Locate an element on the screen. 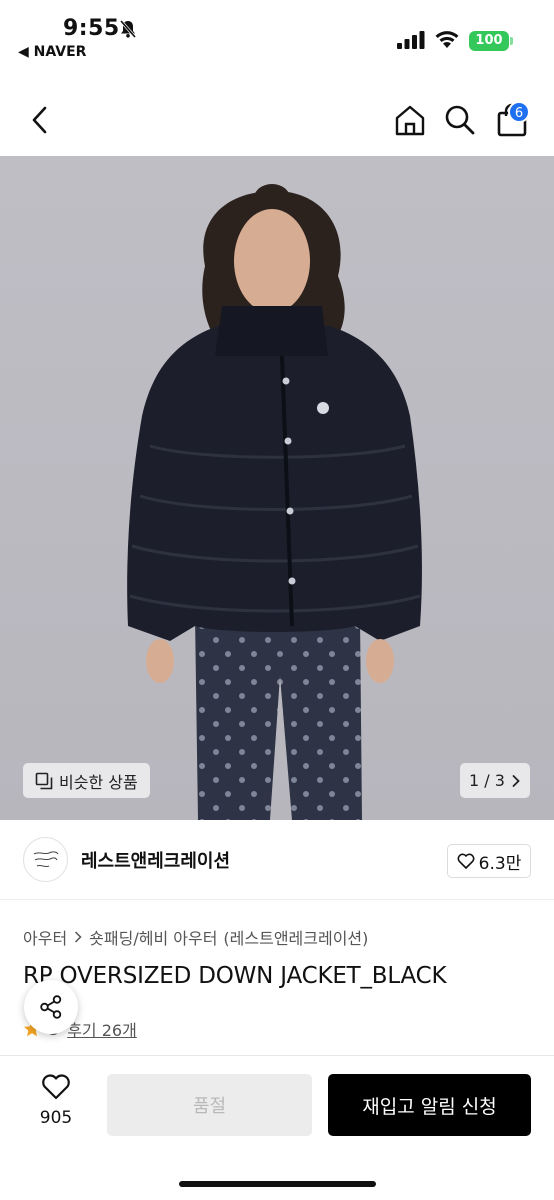 The height and width of the screenshot is (1200, 554). wifi-icon is located at coordinates (447, 41).